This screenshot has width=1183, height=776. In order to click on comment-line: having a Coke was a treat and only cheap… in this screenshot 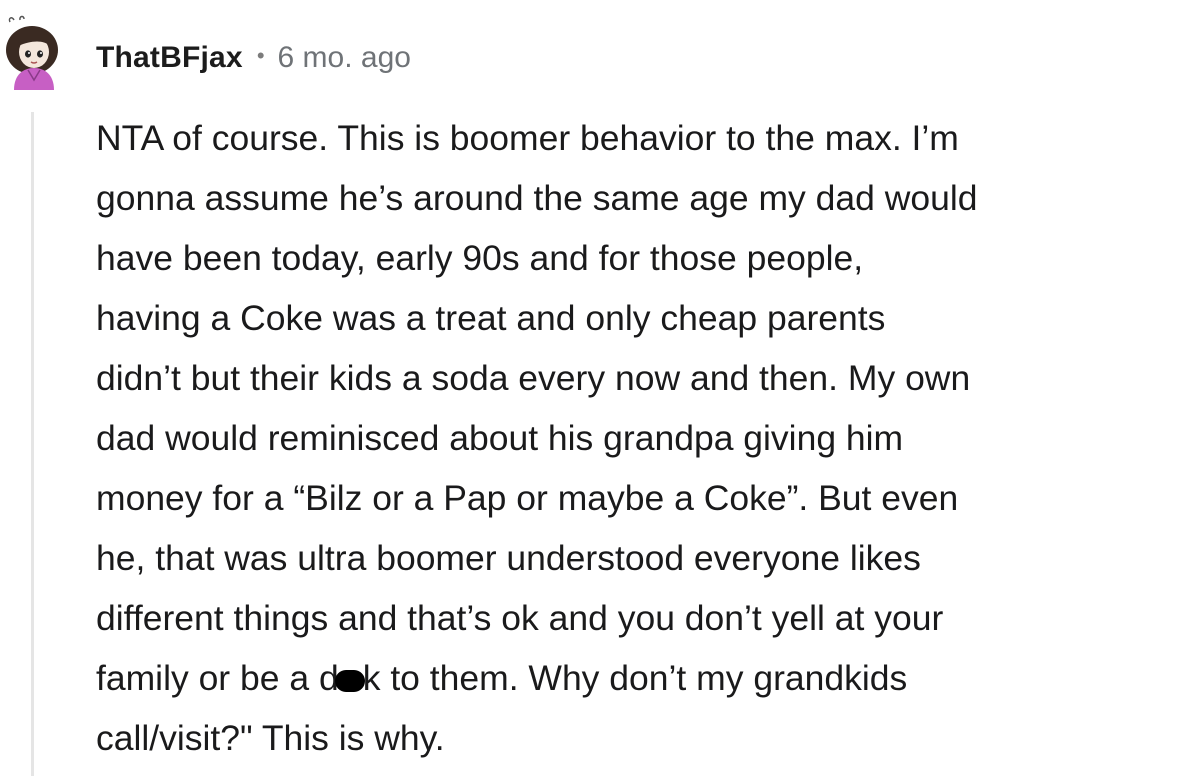, I will do `click(491, 318)`.